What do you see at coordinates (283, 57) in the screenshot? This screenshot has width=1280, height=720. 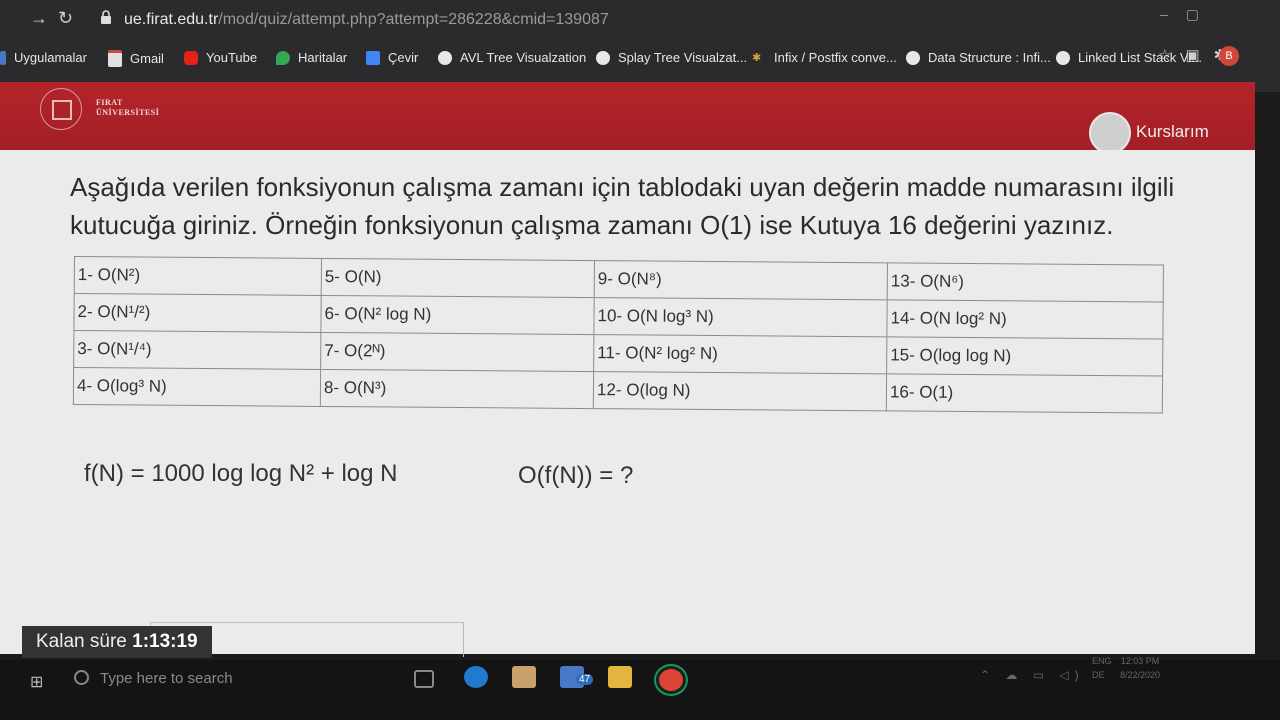 I see `maps-icon` at bounding box center [283, 57].